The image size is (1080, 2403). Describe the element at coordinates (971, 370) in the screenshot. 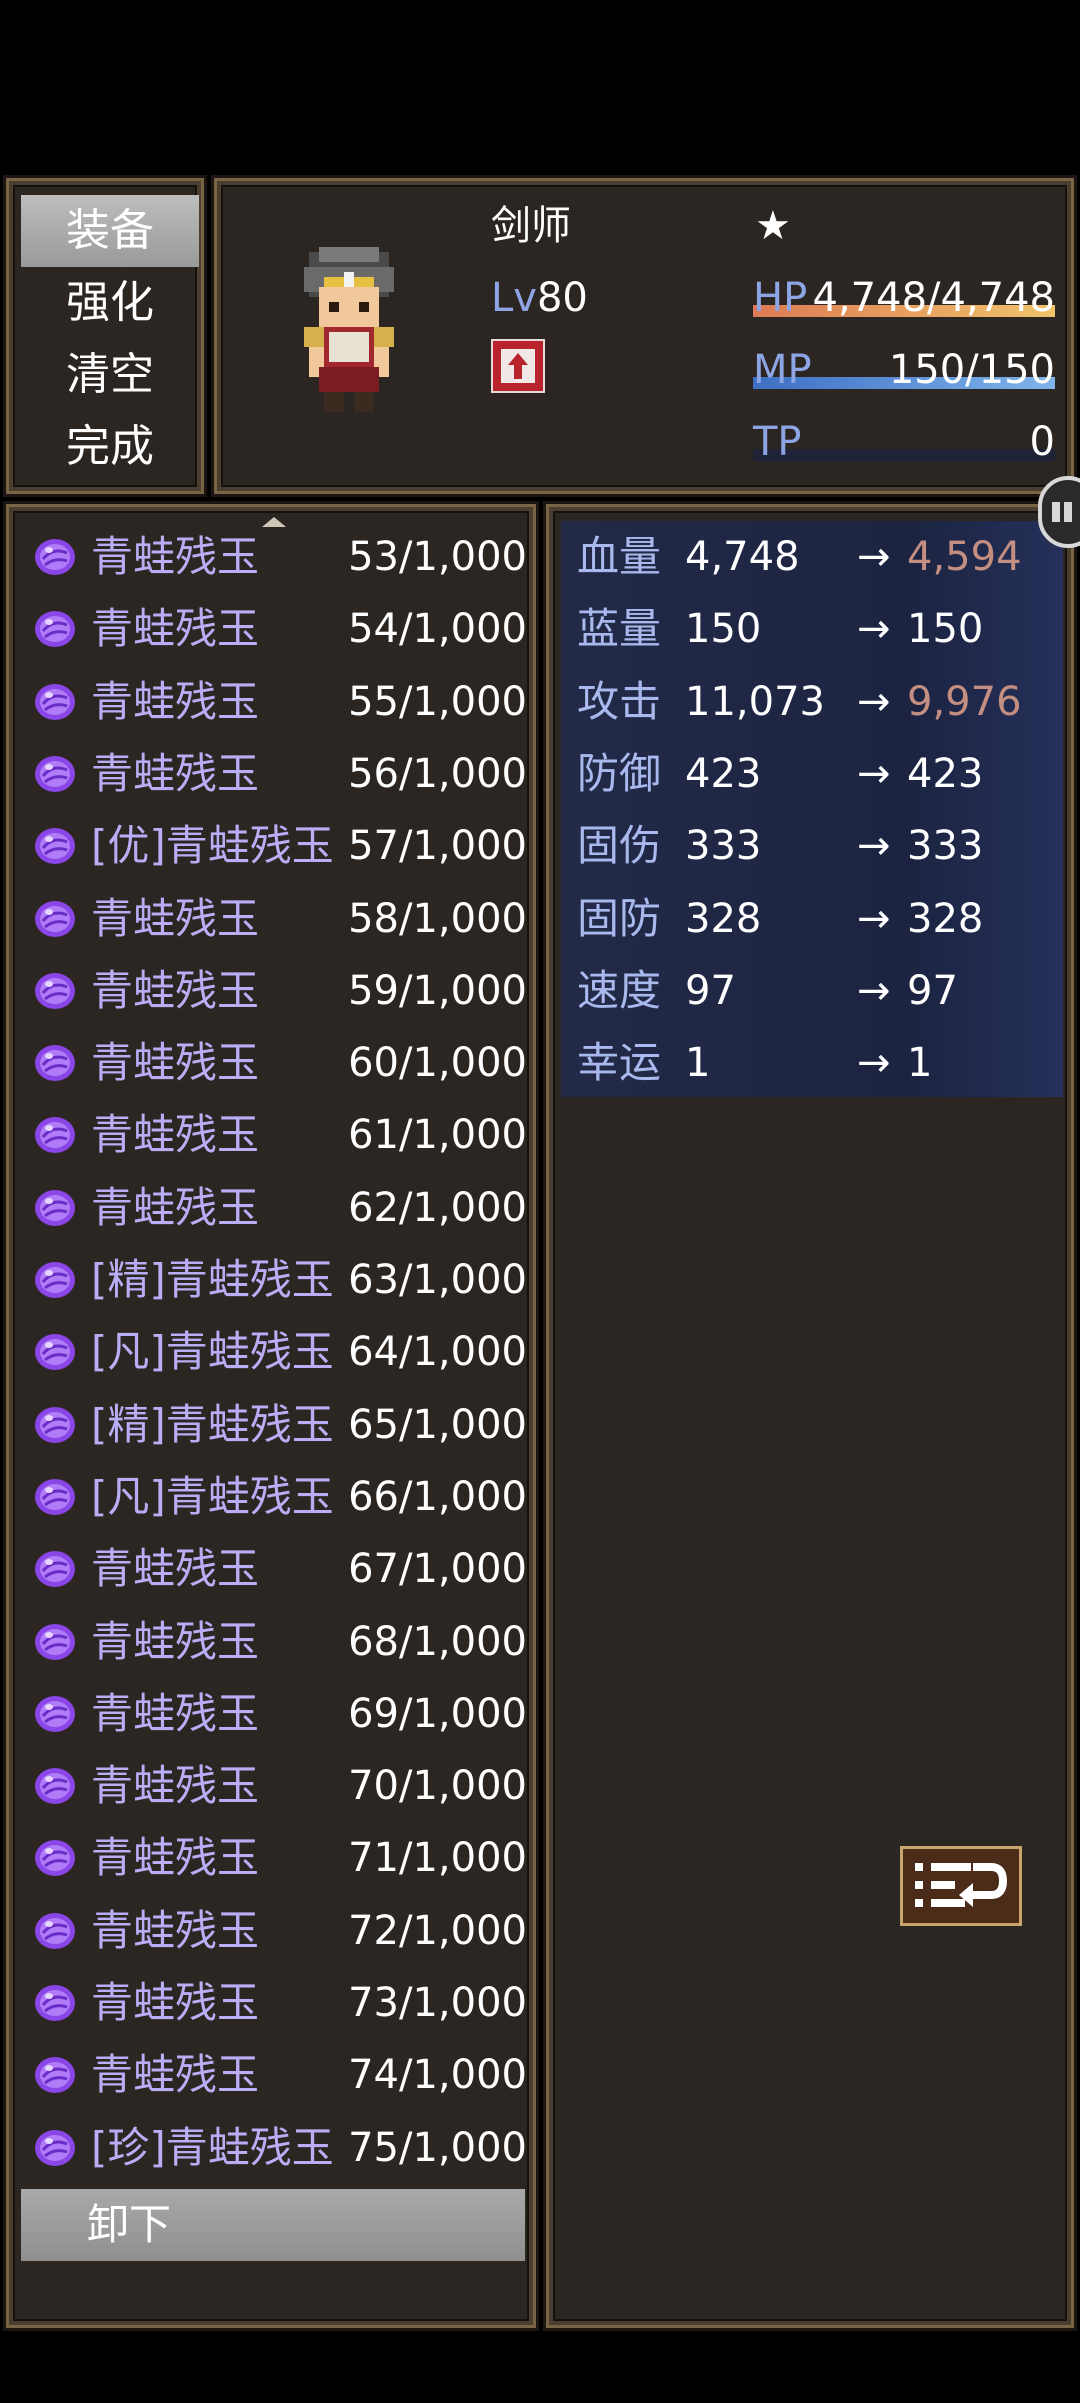

I see `mp-value: 150/150` at that location.